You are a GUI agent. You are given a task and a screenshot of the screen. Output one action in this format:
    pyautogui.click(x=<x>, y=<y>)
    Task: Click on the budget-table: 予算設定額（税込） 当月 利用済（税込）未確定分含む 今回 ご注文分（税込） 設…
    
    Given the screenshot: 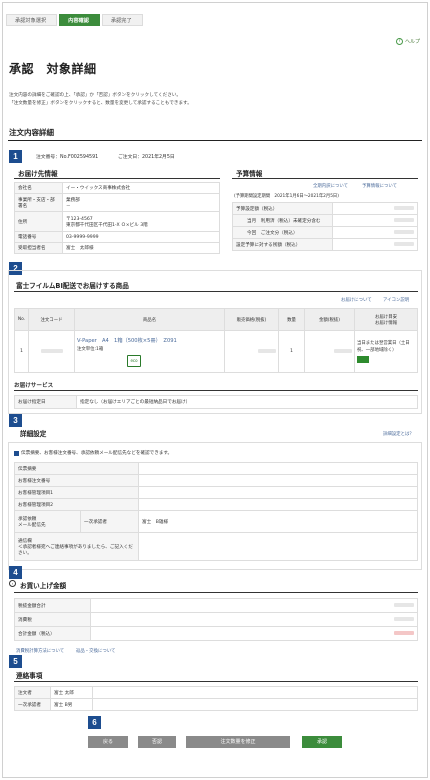 What is the action you would take?
    pyautogui.click(x=325, y=226)
    